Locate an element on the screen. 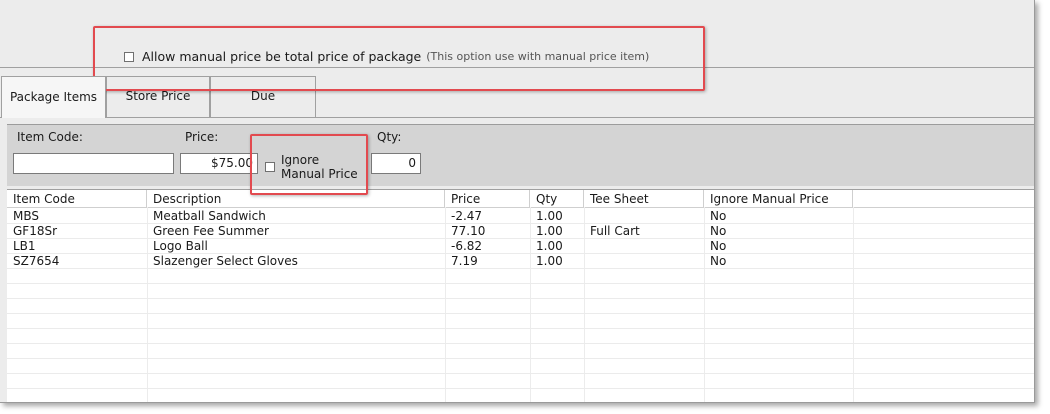 This screenshot has width=1050, height=414. qty-label: Qty: is located at coordinates (389, 137).